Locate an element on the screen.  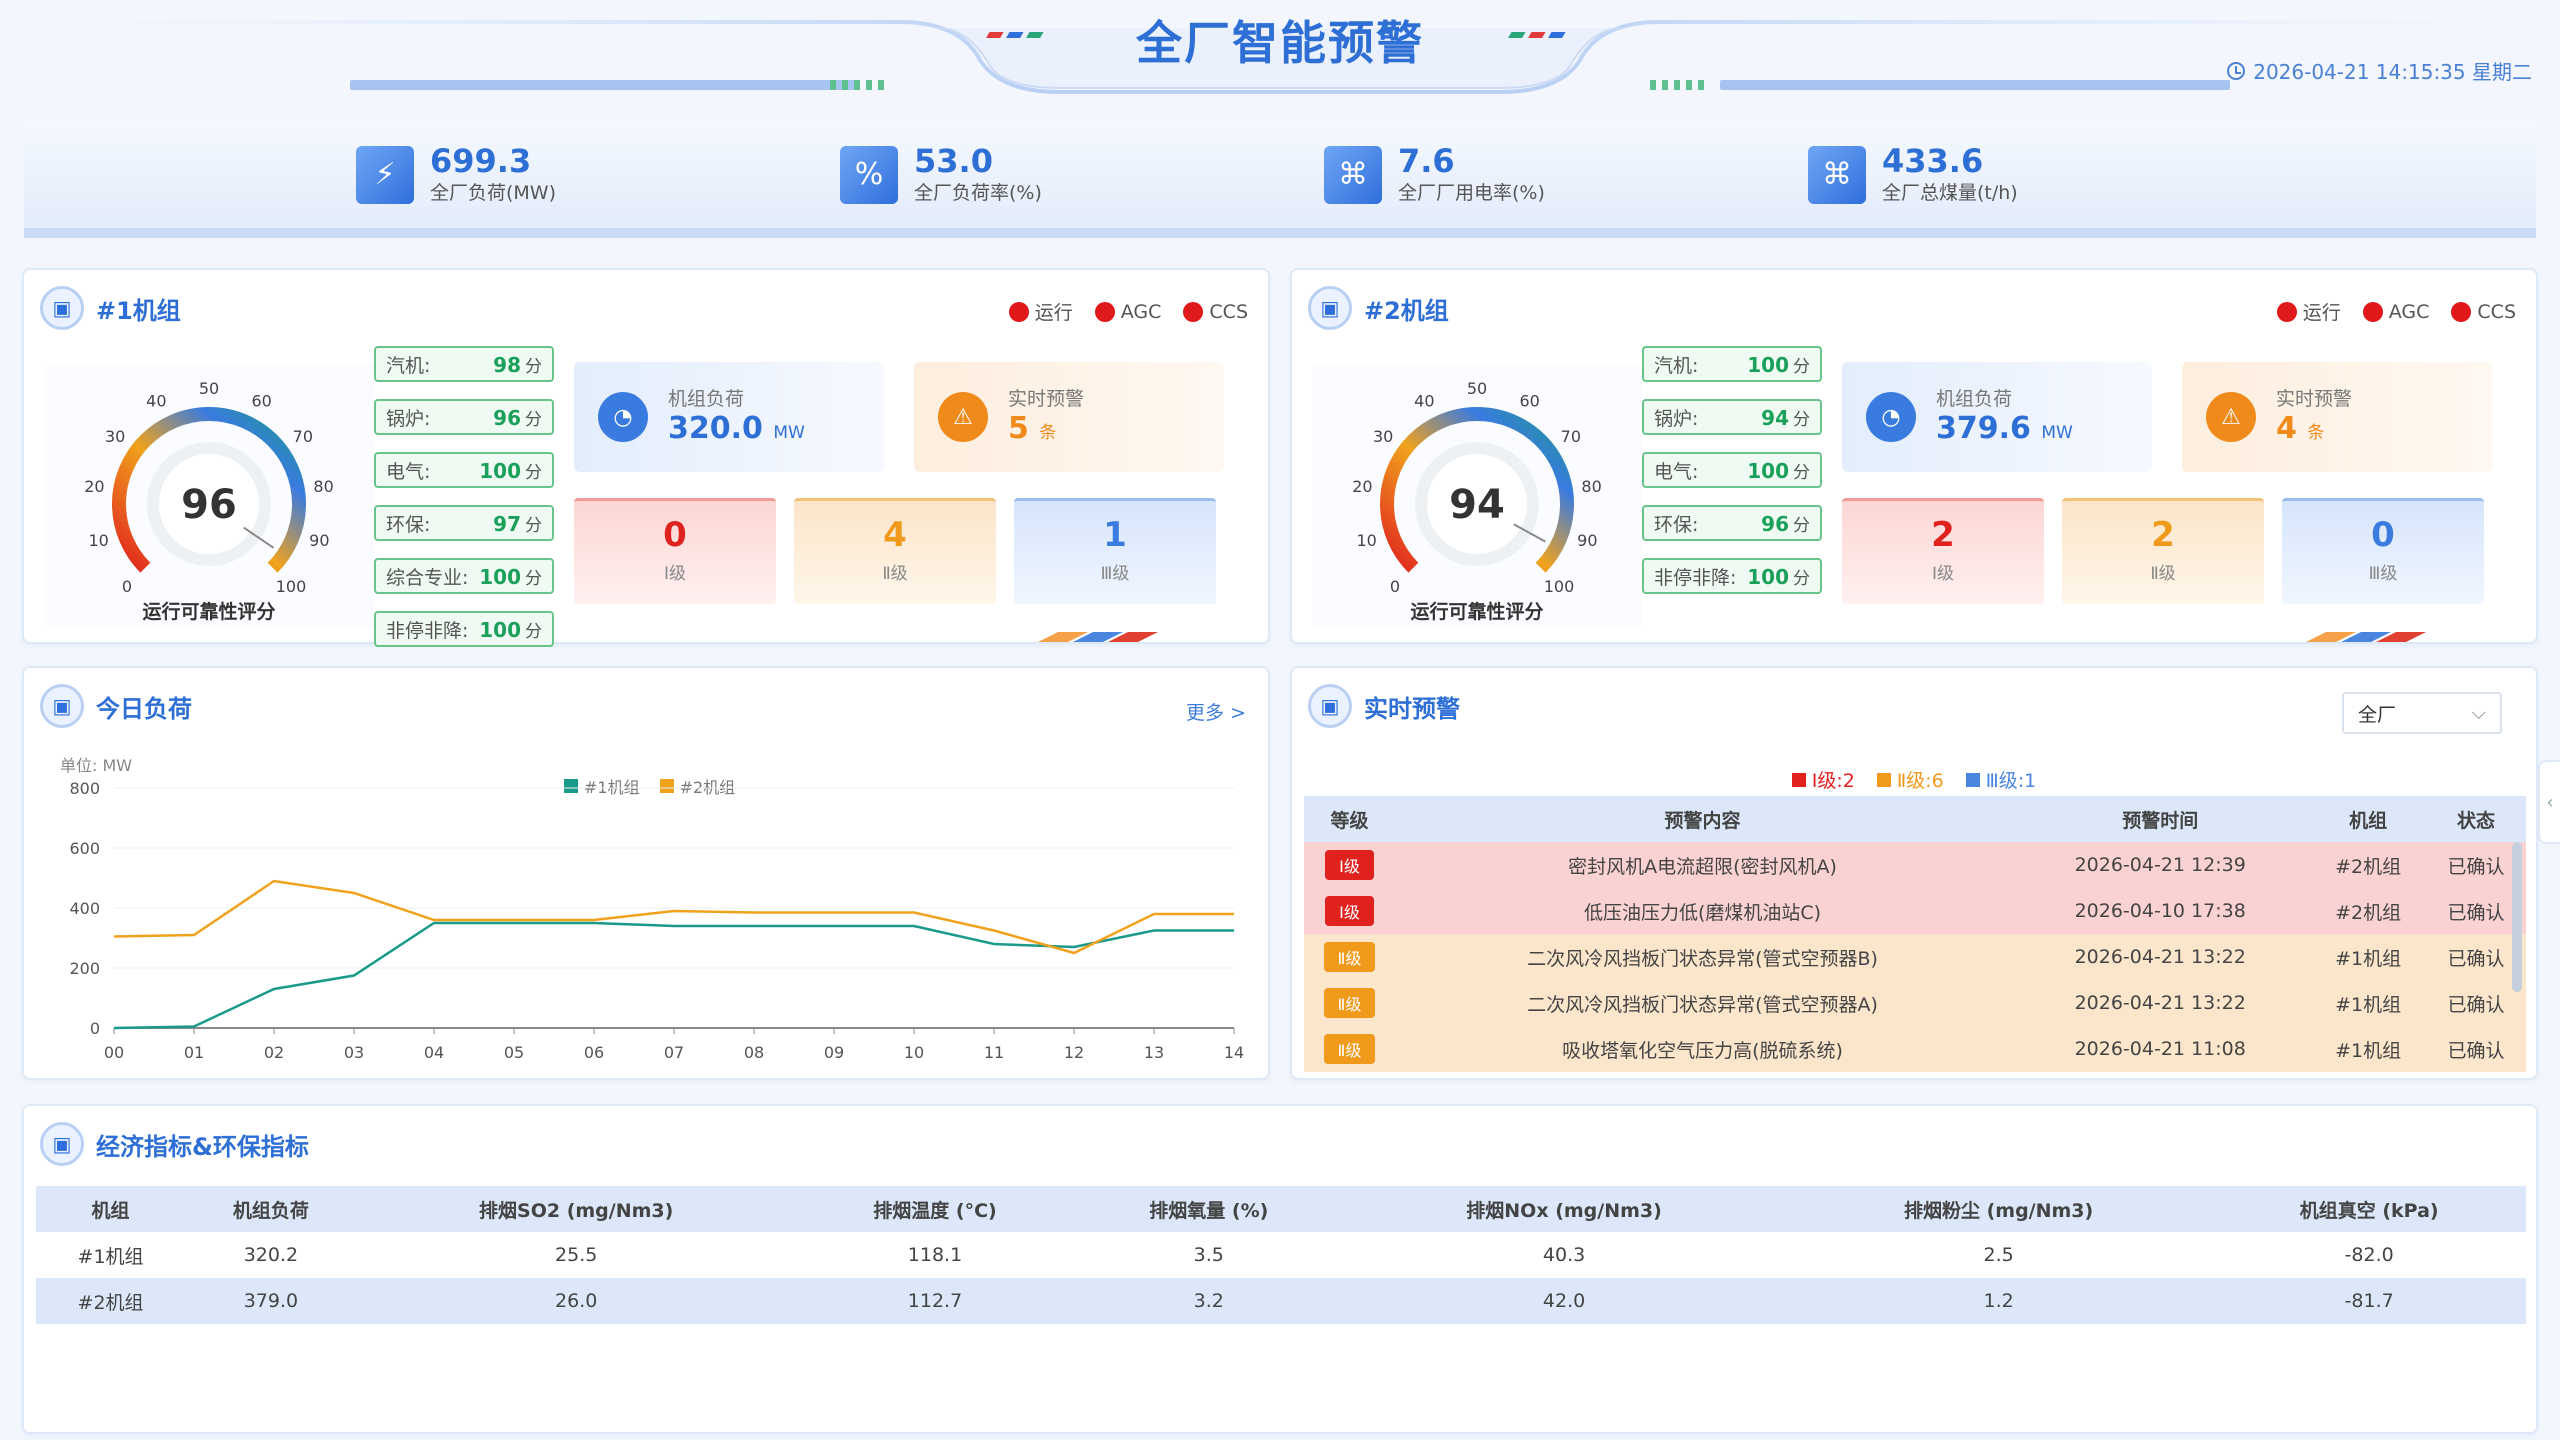
score-name: 综合专业: is located at coordinates (427, 577).